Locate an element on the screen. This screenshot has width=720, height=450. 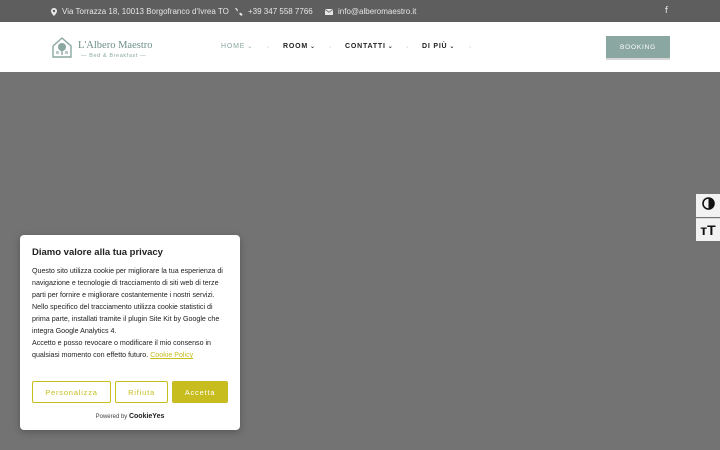
envelope-icon is located at coordinates (329, 11).